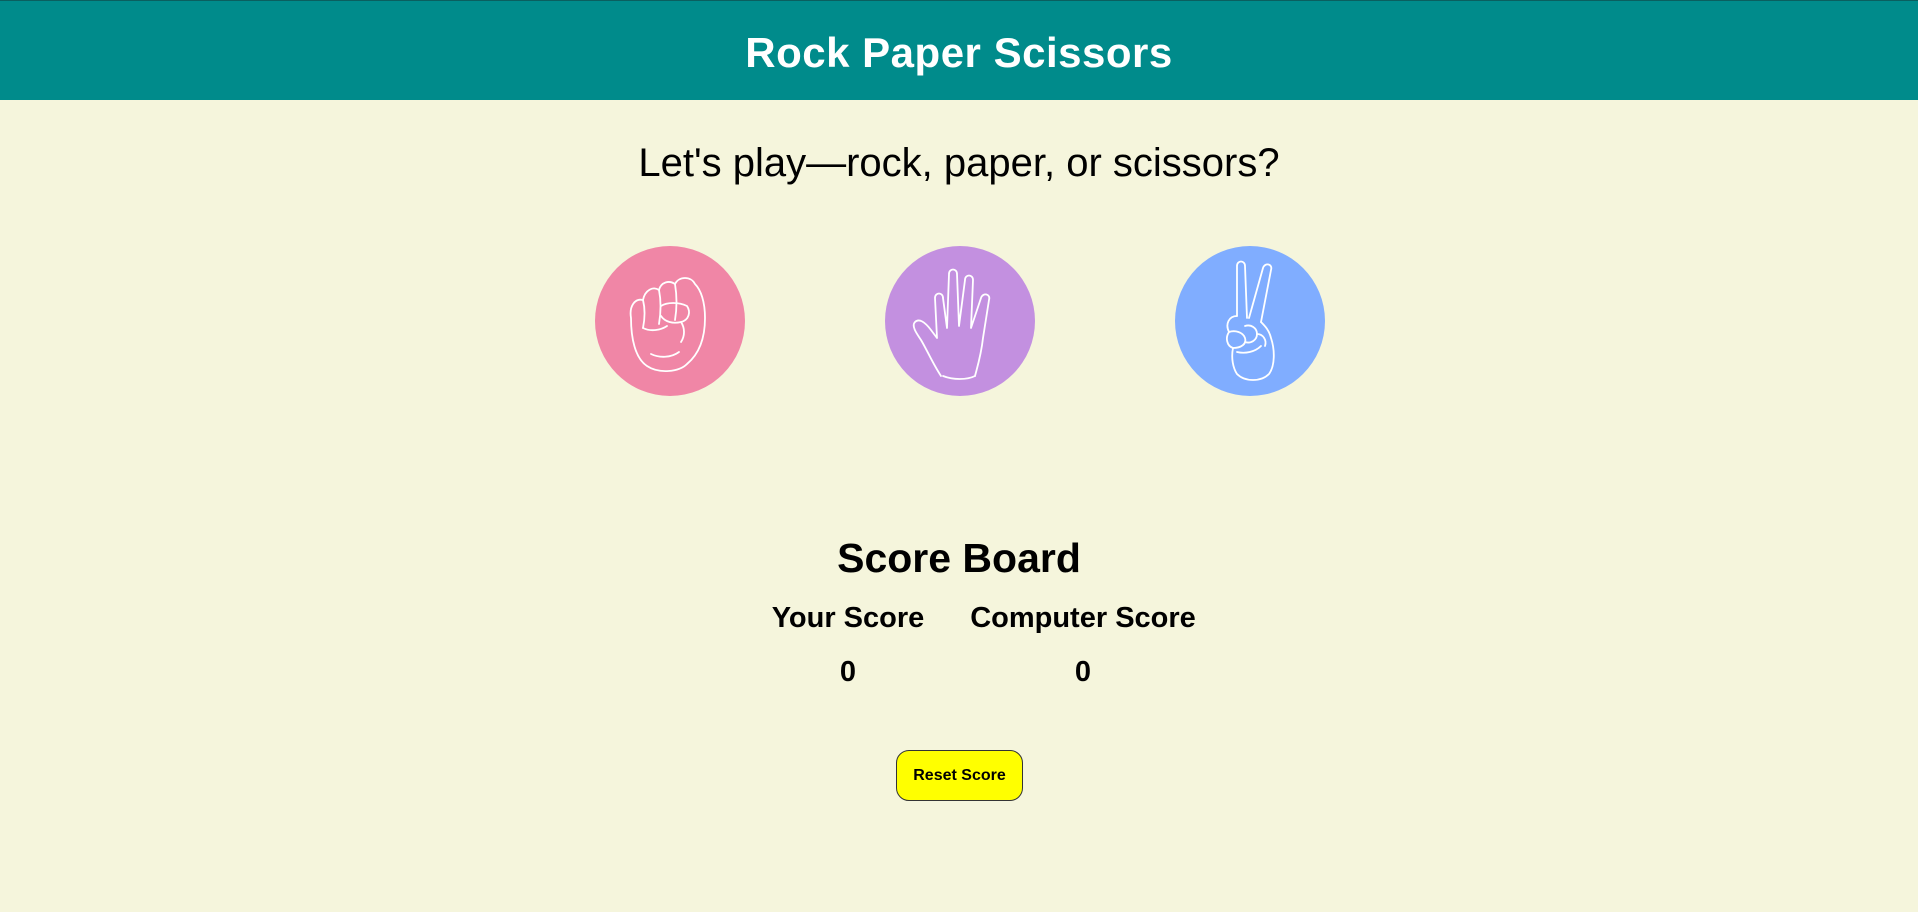 Image resolution: width=1918 pixels, height=912 pixels. I want to click on paper-choice-button, so click(960, 321).